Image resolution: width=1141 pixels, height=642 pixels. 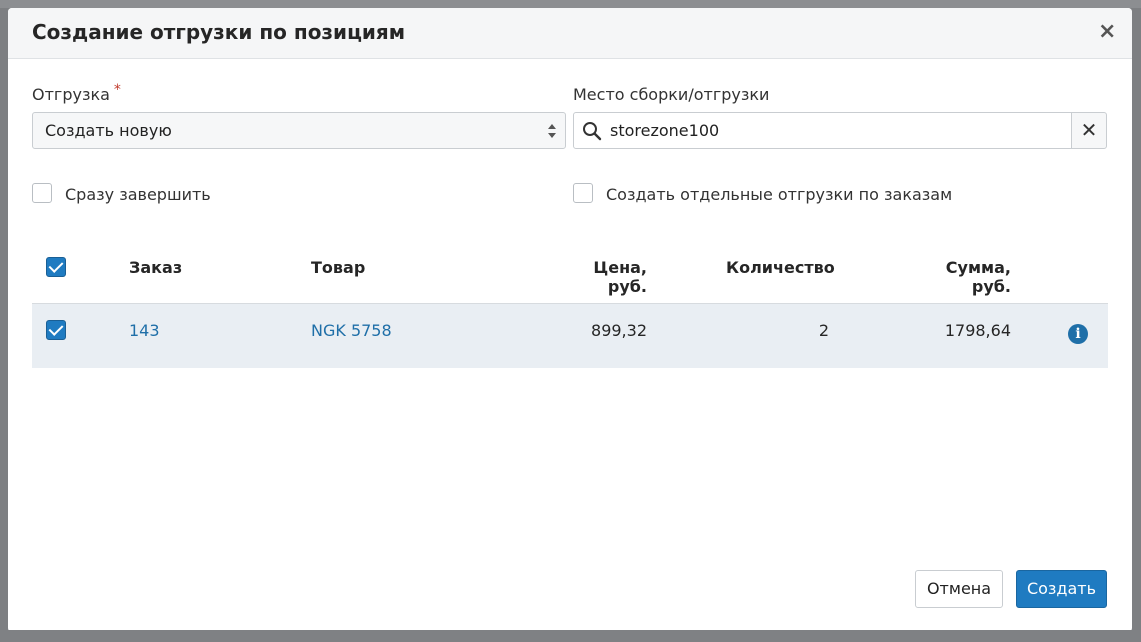 What do you see at coordinates (552, 131) in the screenshot?
I see `select-arrows-icon` at bounding box center [552, 131].